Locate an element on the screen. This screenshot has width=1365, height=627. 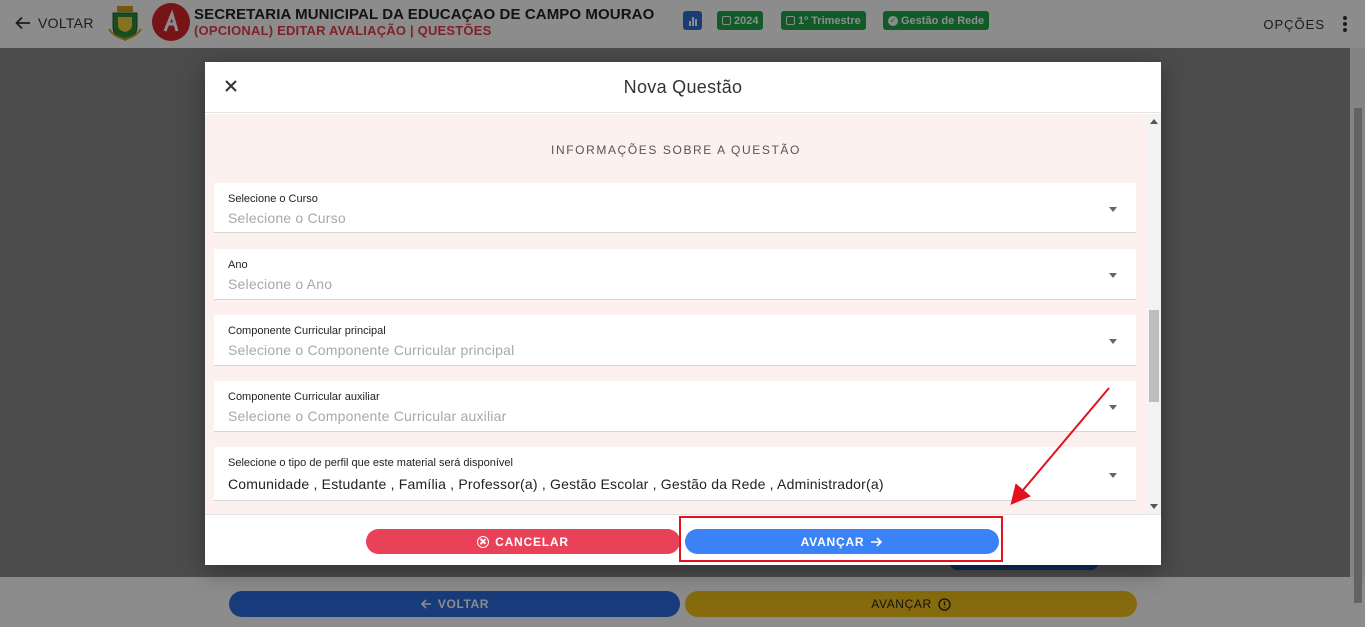
modal-title: Nova Questão is located at coordinates (683, 87).